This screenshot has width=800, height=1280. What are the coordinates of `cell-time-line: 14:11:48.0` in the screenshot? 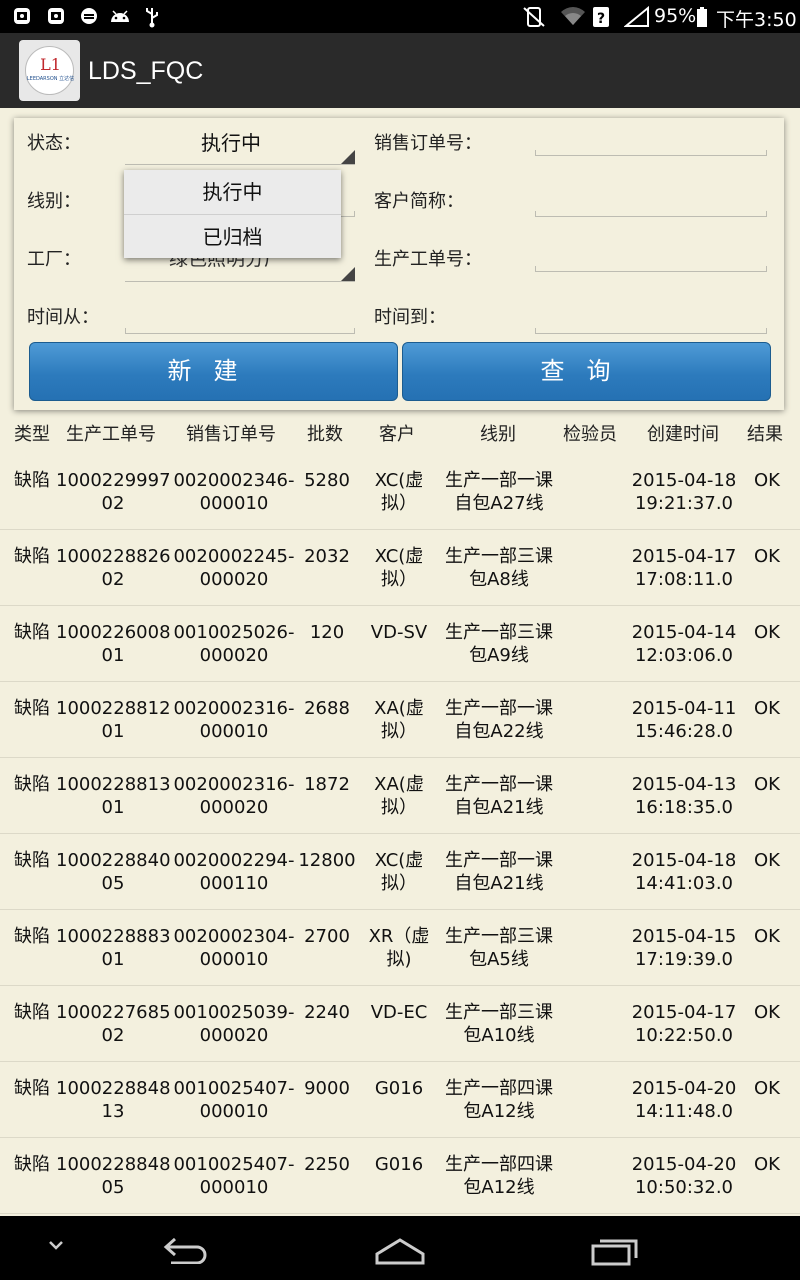 It's located at (683, 1111).